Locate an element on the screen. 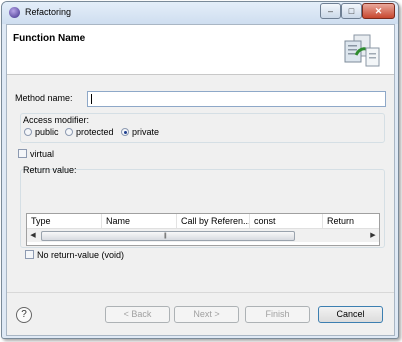 The image size is (402, 342). horizontal-scrollbar: ◀ ||| ▶ is located at coordinates (203, 235).